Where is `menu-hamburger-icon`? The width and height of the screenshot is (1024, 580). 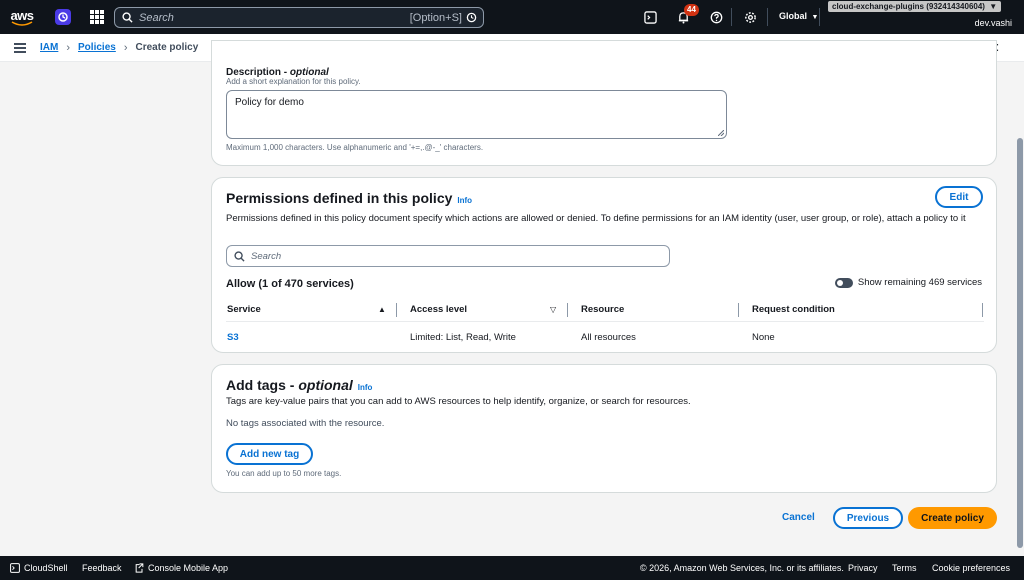
menu-hamburger-icon is located at coordinates (20, 47).